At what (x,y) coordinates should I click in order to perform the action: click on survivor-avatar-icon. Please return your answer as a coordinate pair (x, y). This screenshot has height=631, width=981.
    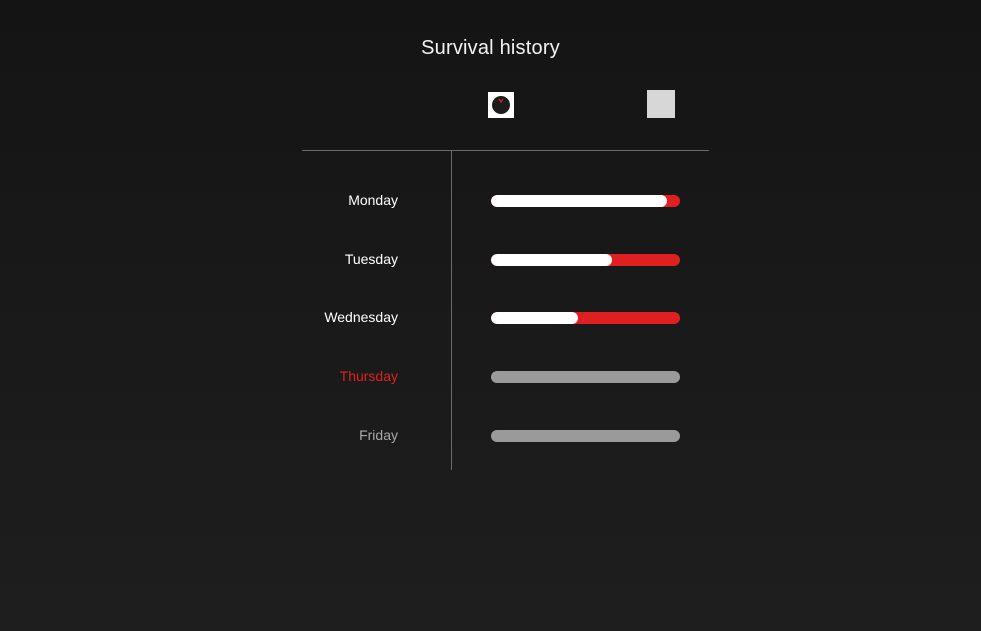
    Looking at the image, I should click on (501, 105).